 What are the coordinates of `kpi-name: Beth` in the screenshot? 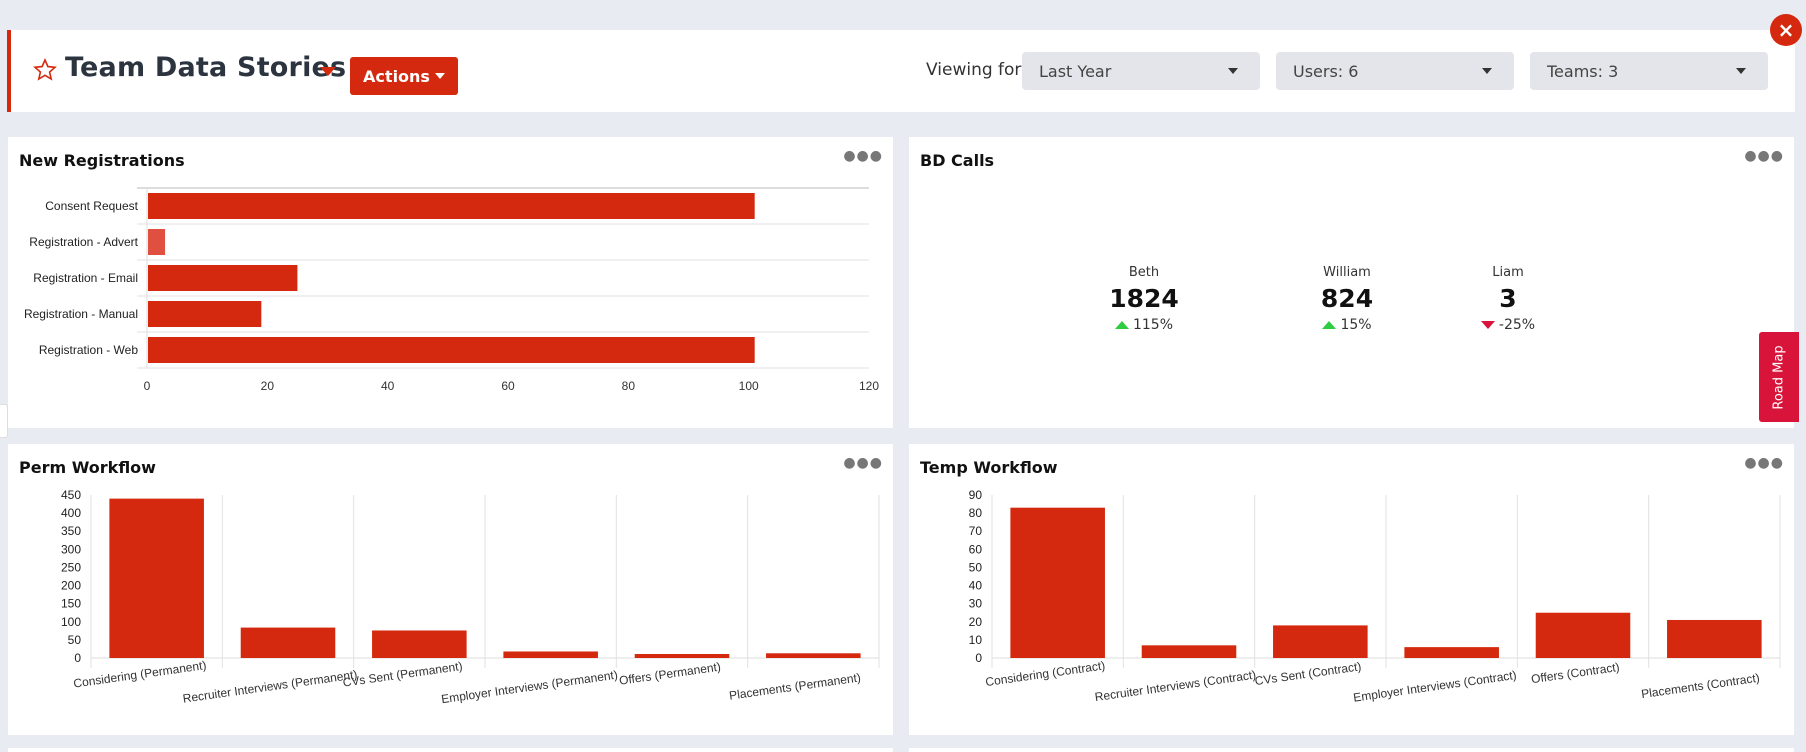 It's located at (1144, 272).